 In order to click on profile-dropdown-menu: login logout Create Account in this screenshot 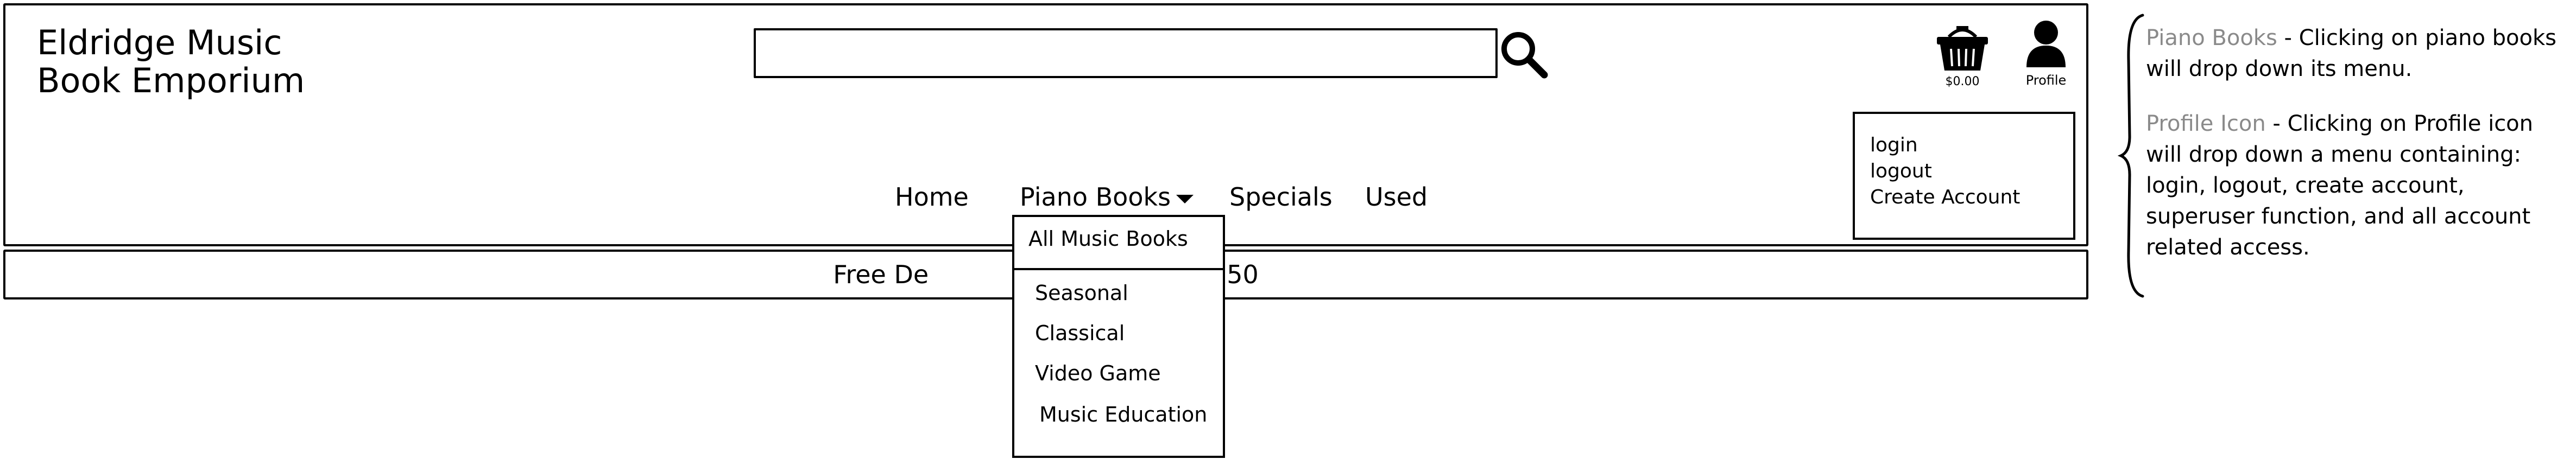, I will do `click(1964, 176)`.